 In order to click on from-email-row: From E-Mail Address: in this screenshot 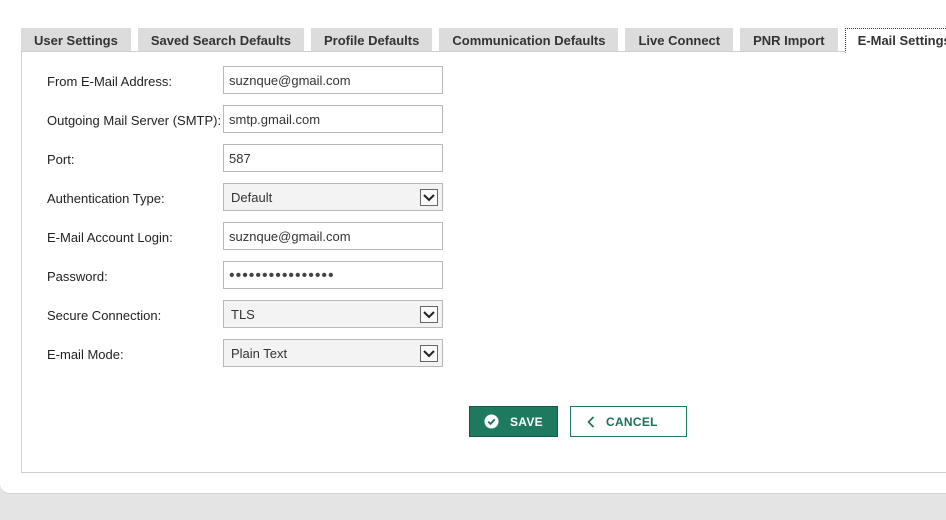, I will do `click(247, 80)`.